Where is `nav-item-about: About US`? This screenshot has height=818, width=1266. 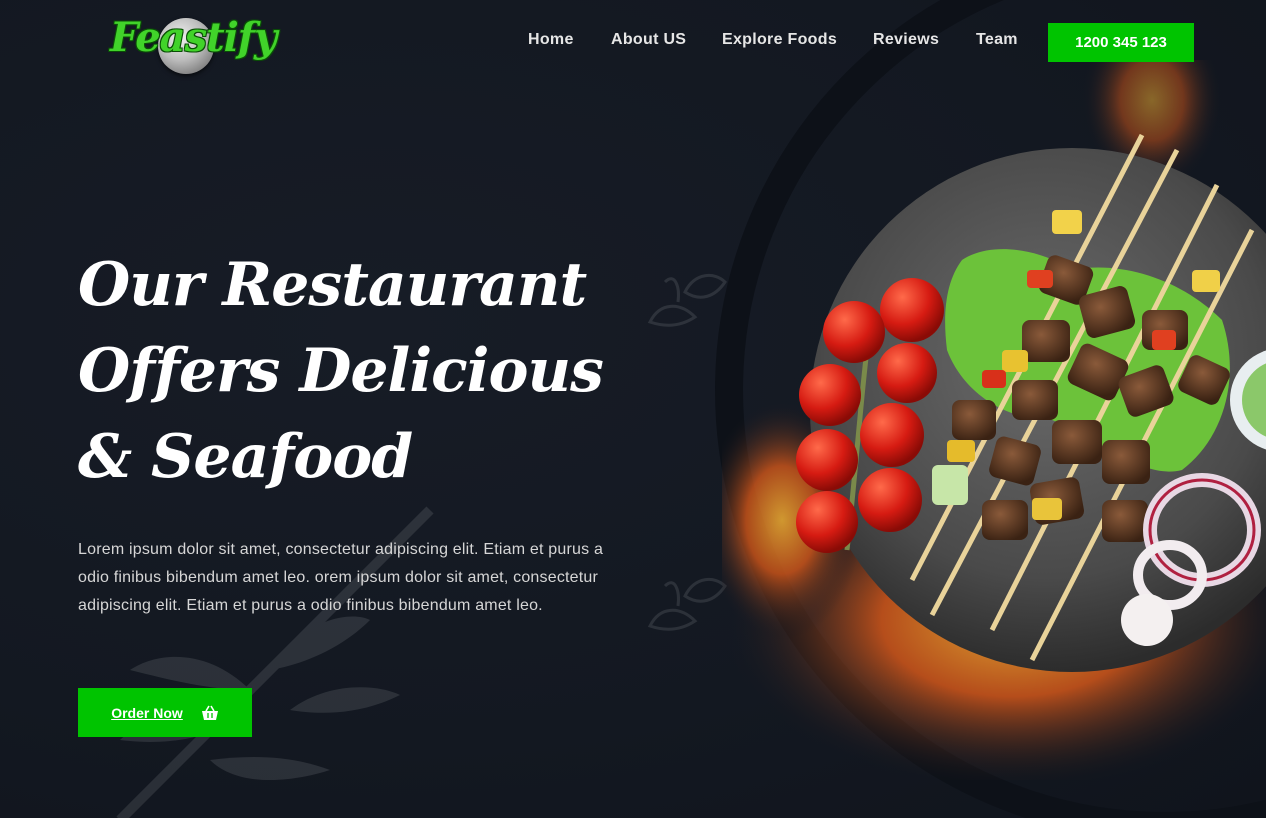
nav-item-about: About US is located at coordinates (648, 40).